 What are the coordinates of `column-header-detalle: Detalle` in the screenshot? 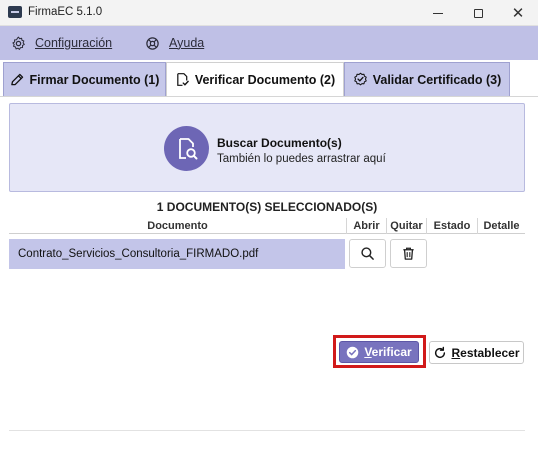 It's located at (501, 226).